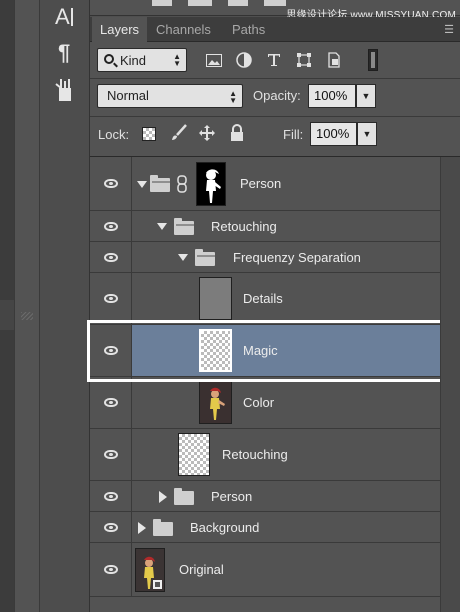  Describe the element at coordinates (201, 569) in the screenshot. I see `layer-name: Original` at that location.